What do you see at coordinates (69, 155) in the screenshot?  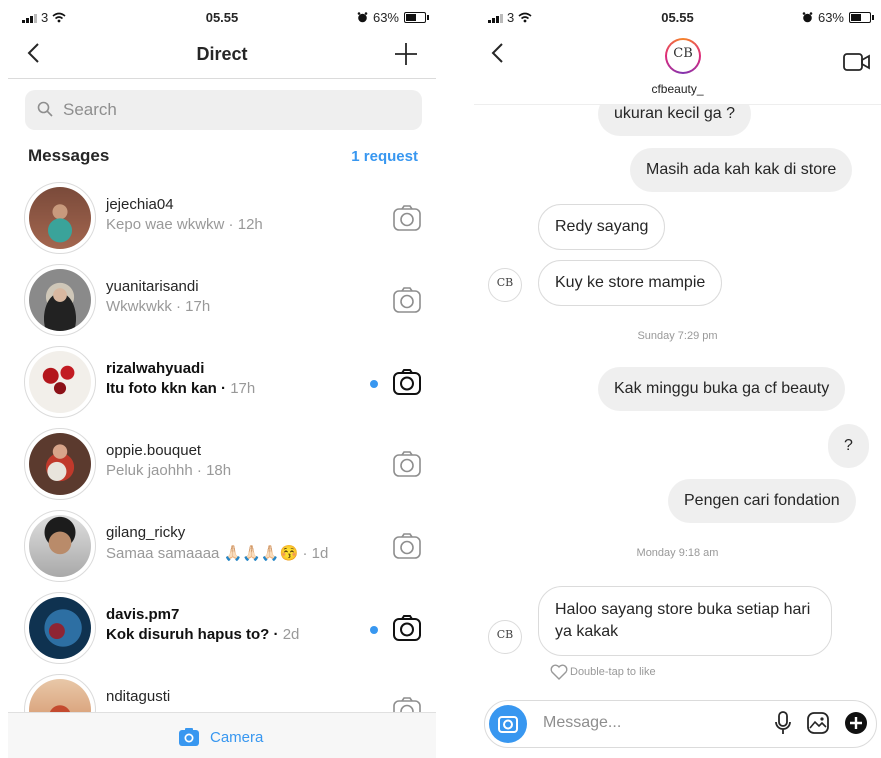 I see `messages-heading: Messages` at bounding box center [69, 155].